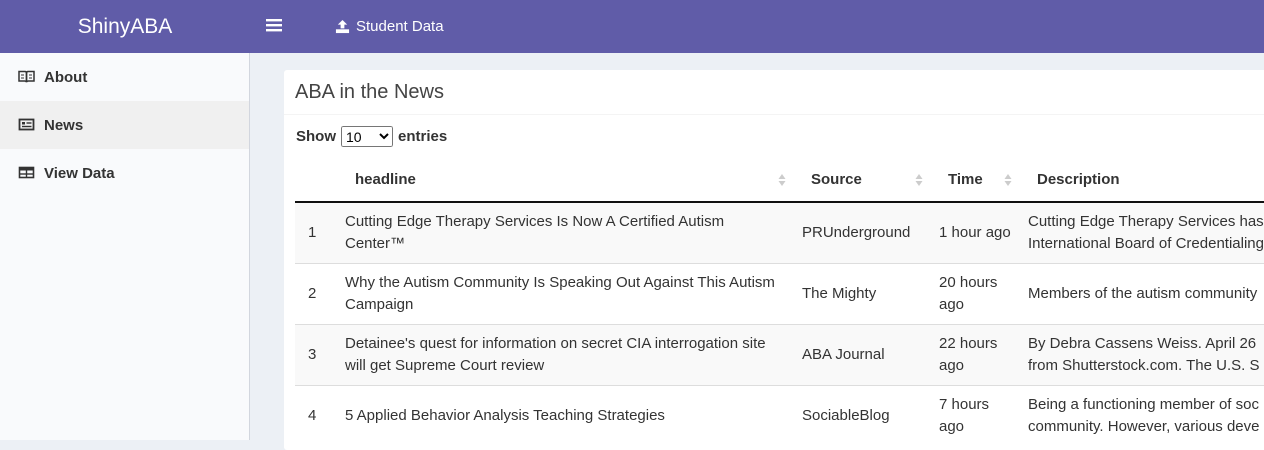 The image size is (1264, 450). I want to click on sidebar-item-label: View Data, so click(79, 173).